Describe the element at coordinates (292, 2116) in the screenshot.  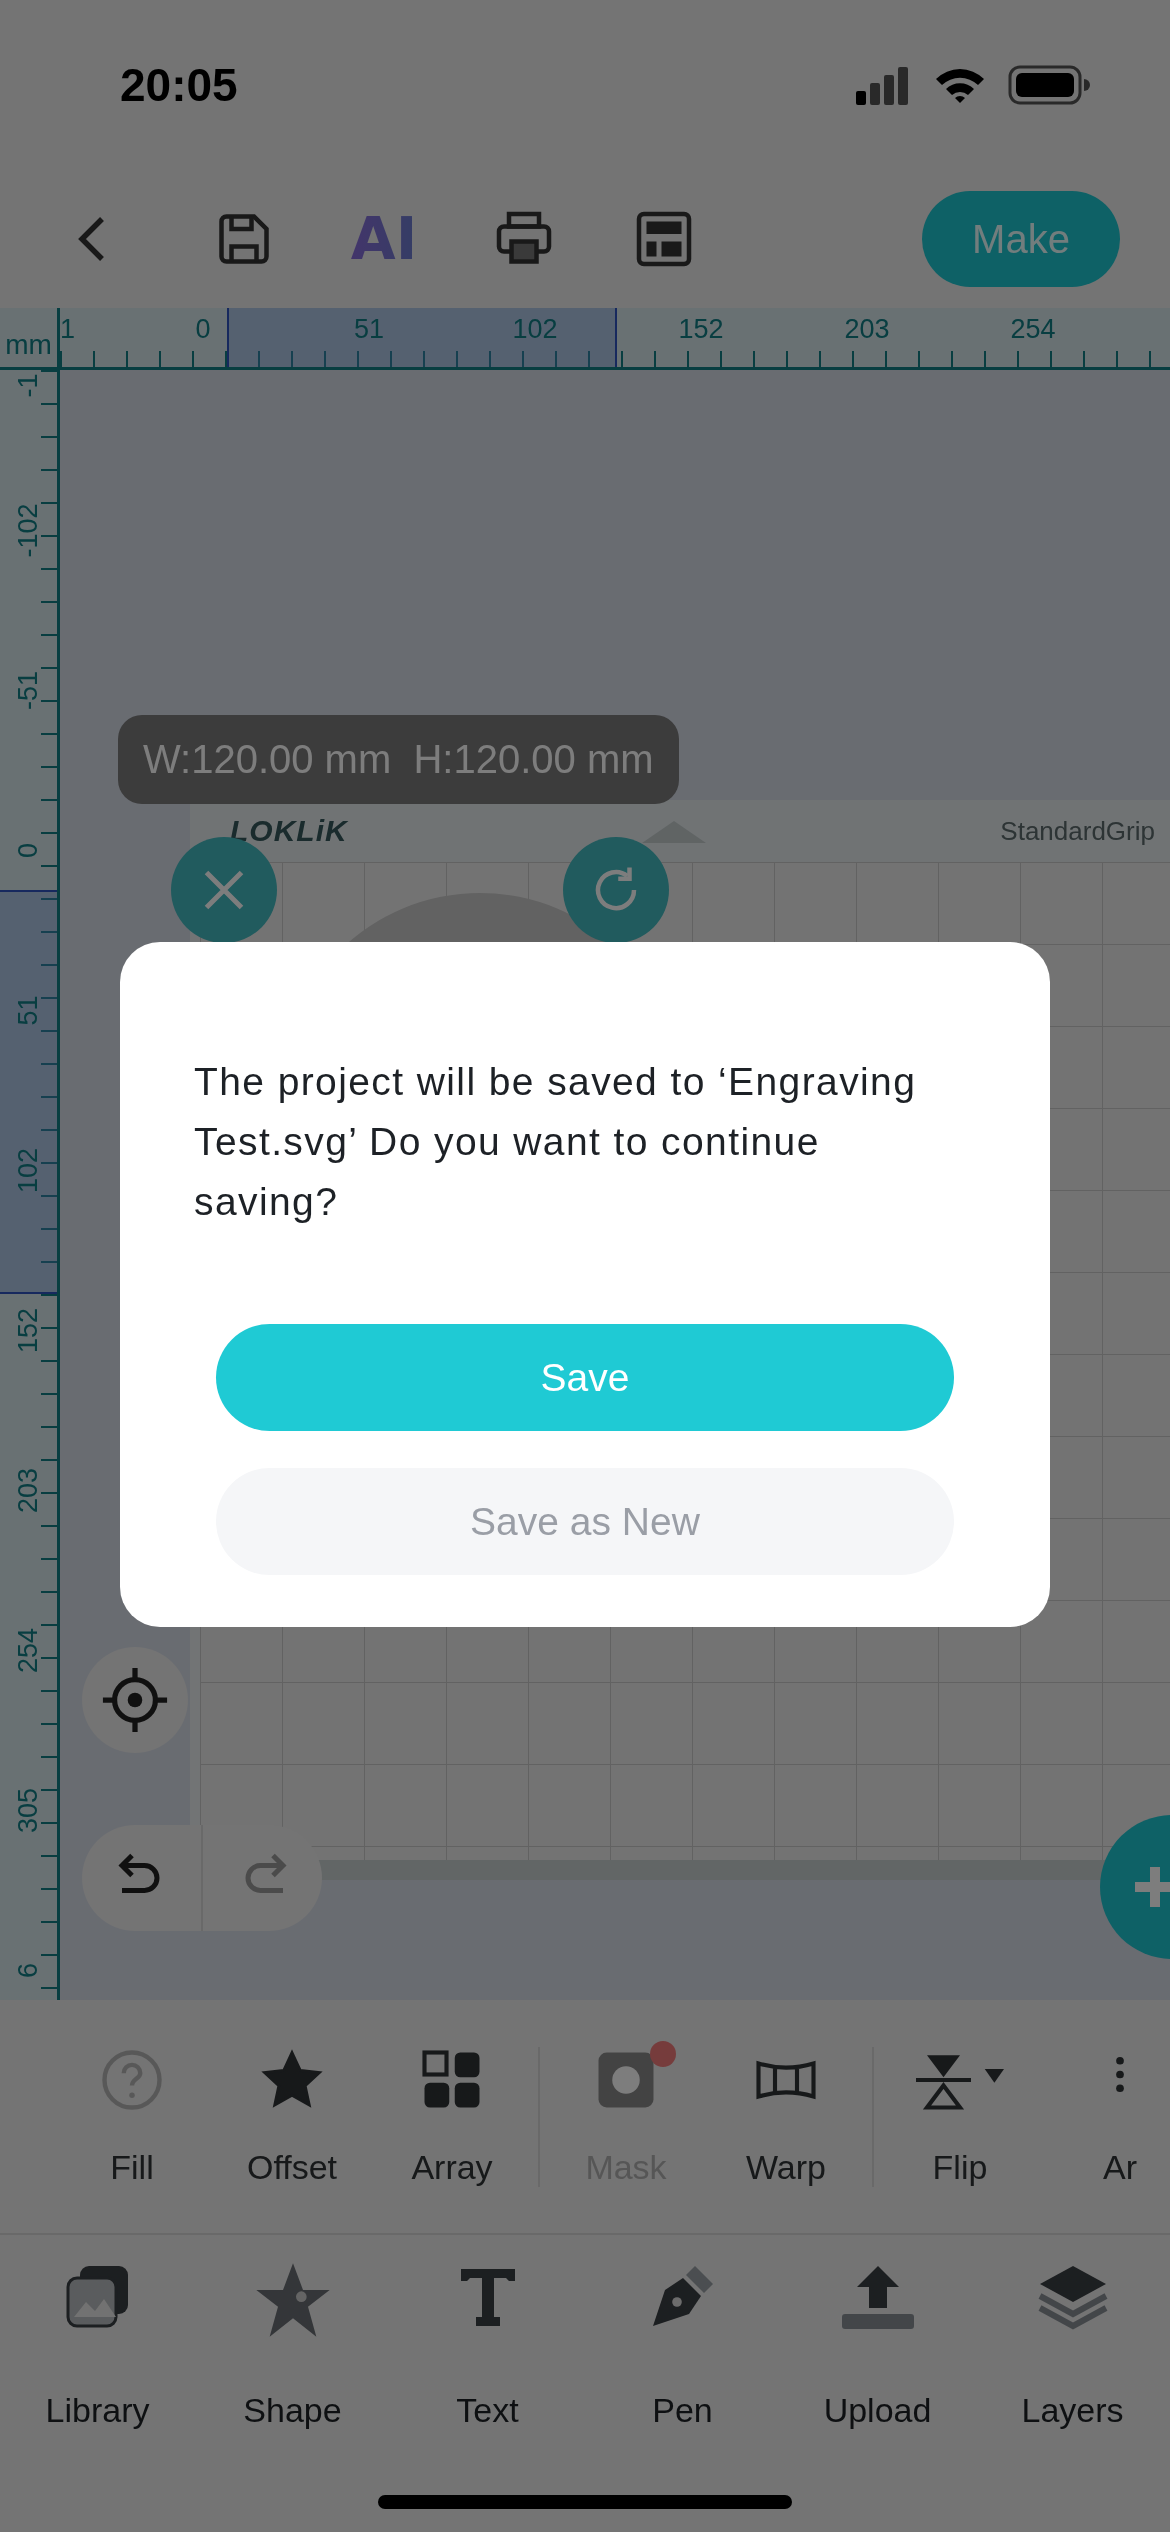
I see `edit-tool: Offset` at that location.